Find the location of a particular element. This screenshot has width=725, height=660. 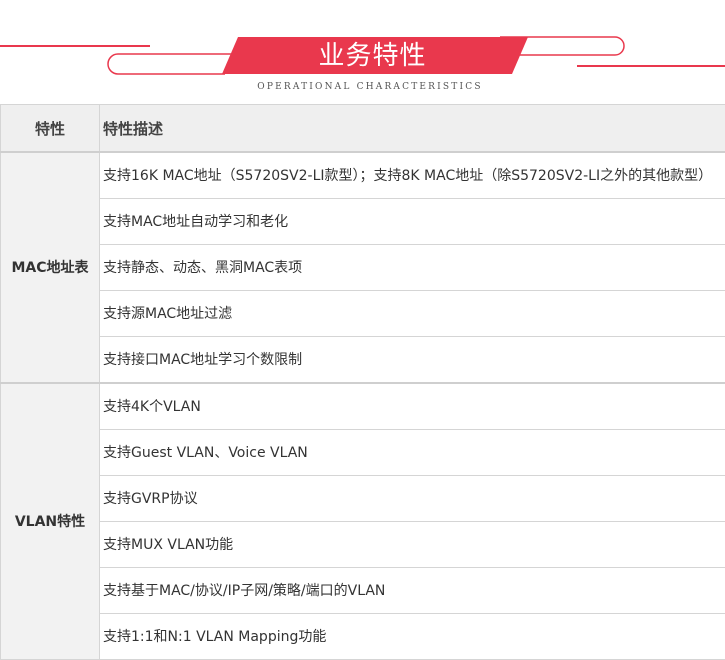

description-cell: 支持MAC地址自动学习和老化 is located at coordinates (412, 222).